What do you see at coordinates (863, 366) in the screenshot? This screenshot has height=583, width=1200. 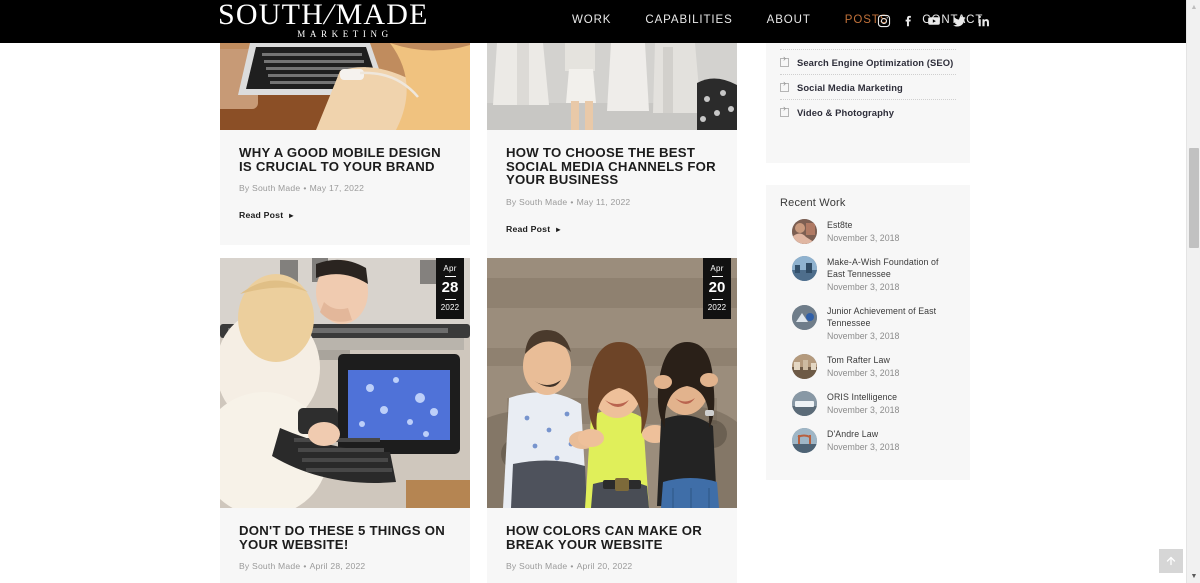 I see `recent-work-text: Tom Rafter Law November 3, 2018` at bounding box center [863, 366].